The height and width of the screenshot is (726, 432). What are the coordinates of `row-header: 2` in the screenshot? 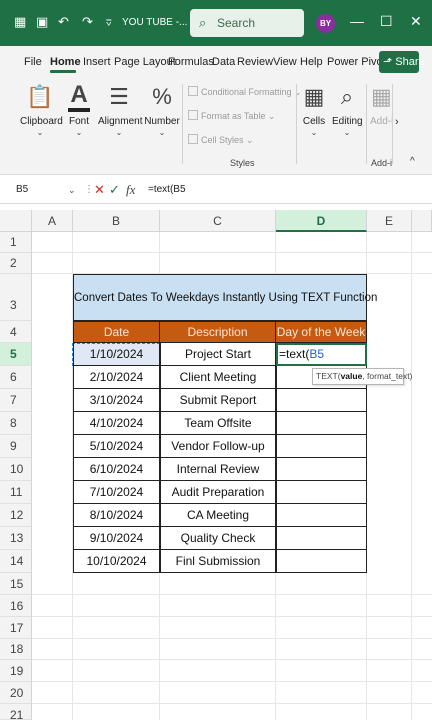 It's located at (16, 263).